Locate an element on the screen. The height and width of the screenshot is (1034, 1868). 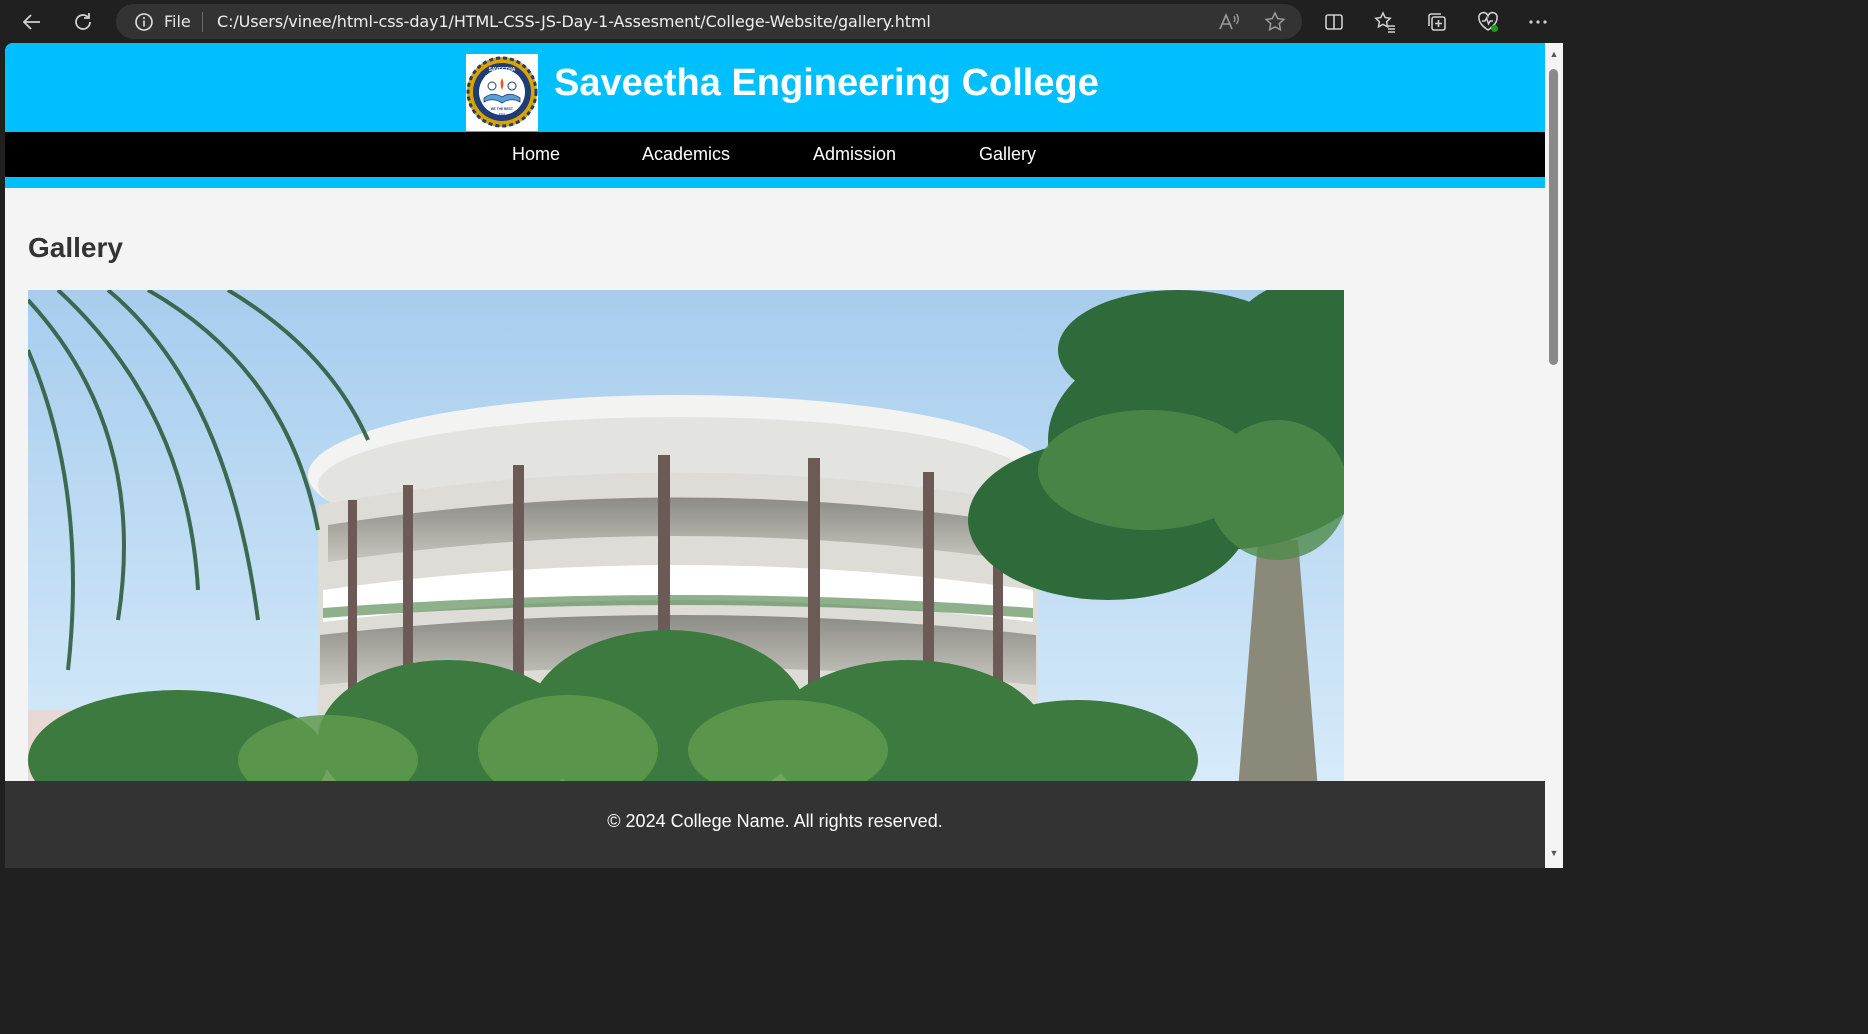
scroll-down-arrow-icon: ▼ is located at coordinates (1554, 853).